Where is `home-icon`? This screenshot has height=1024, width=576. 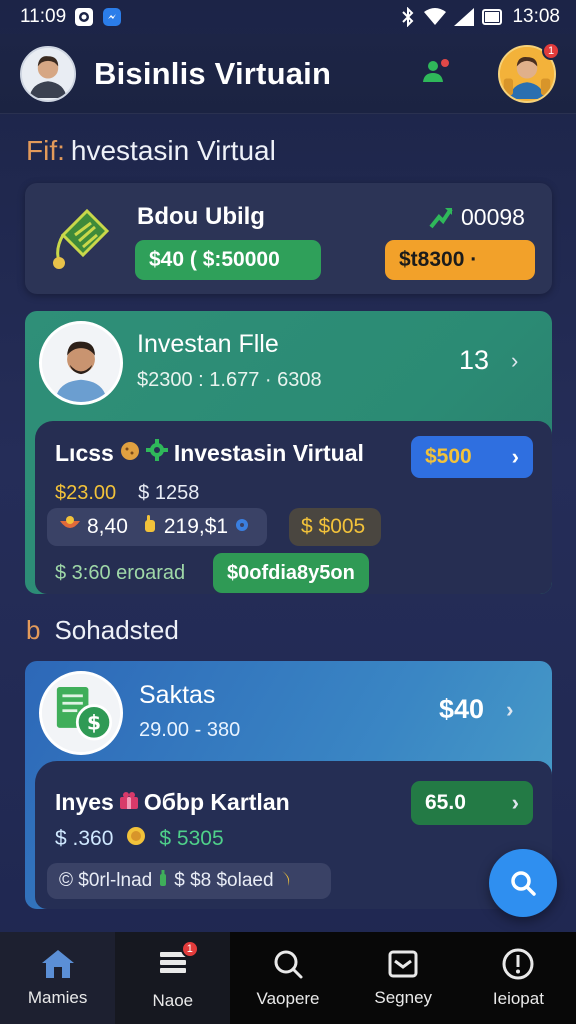 home-icon is located at coordinates (57, 964).